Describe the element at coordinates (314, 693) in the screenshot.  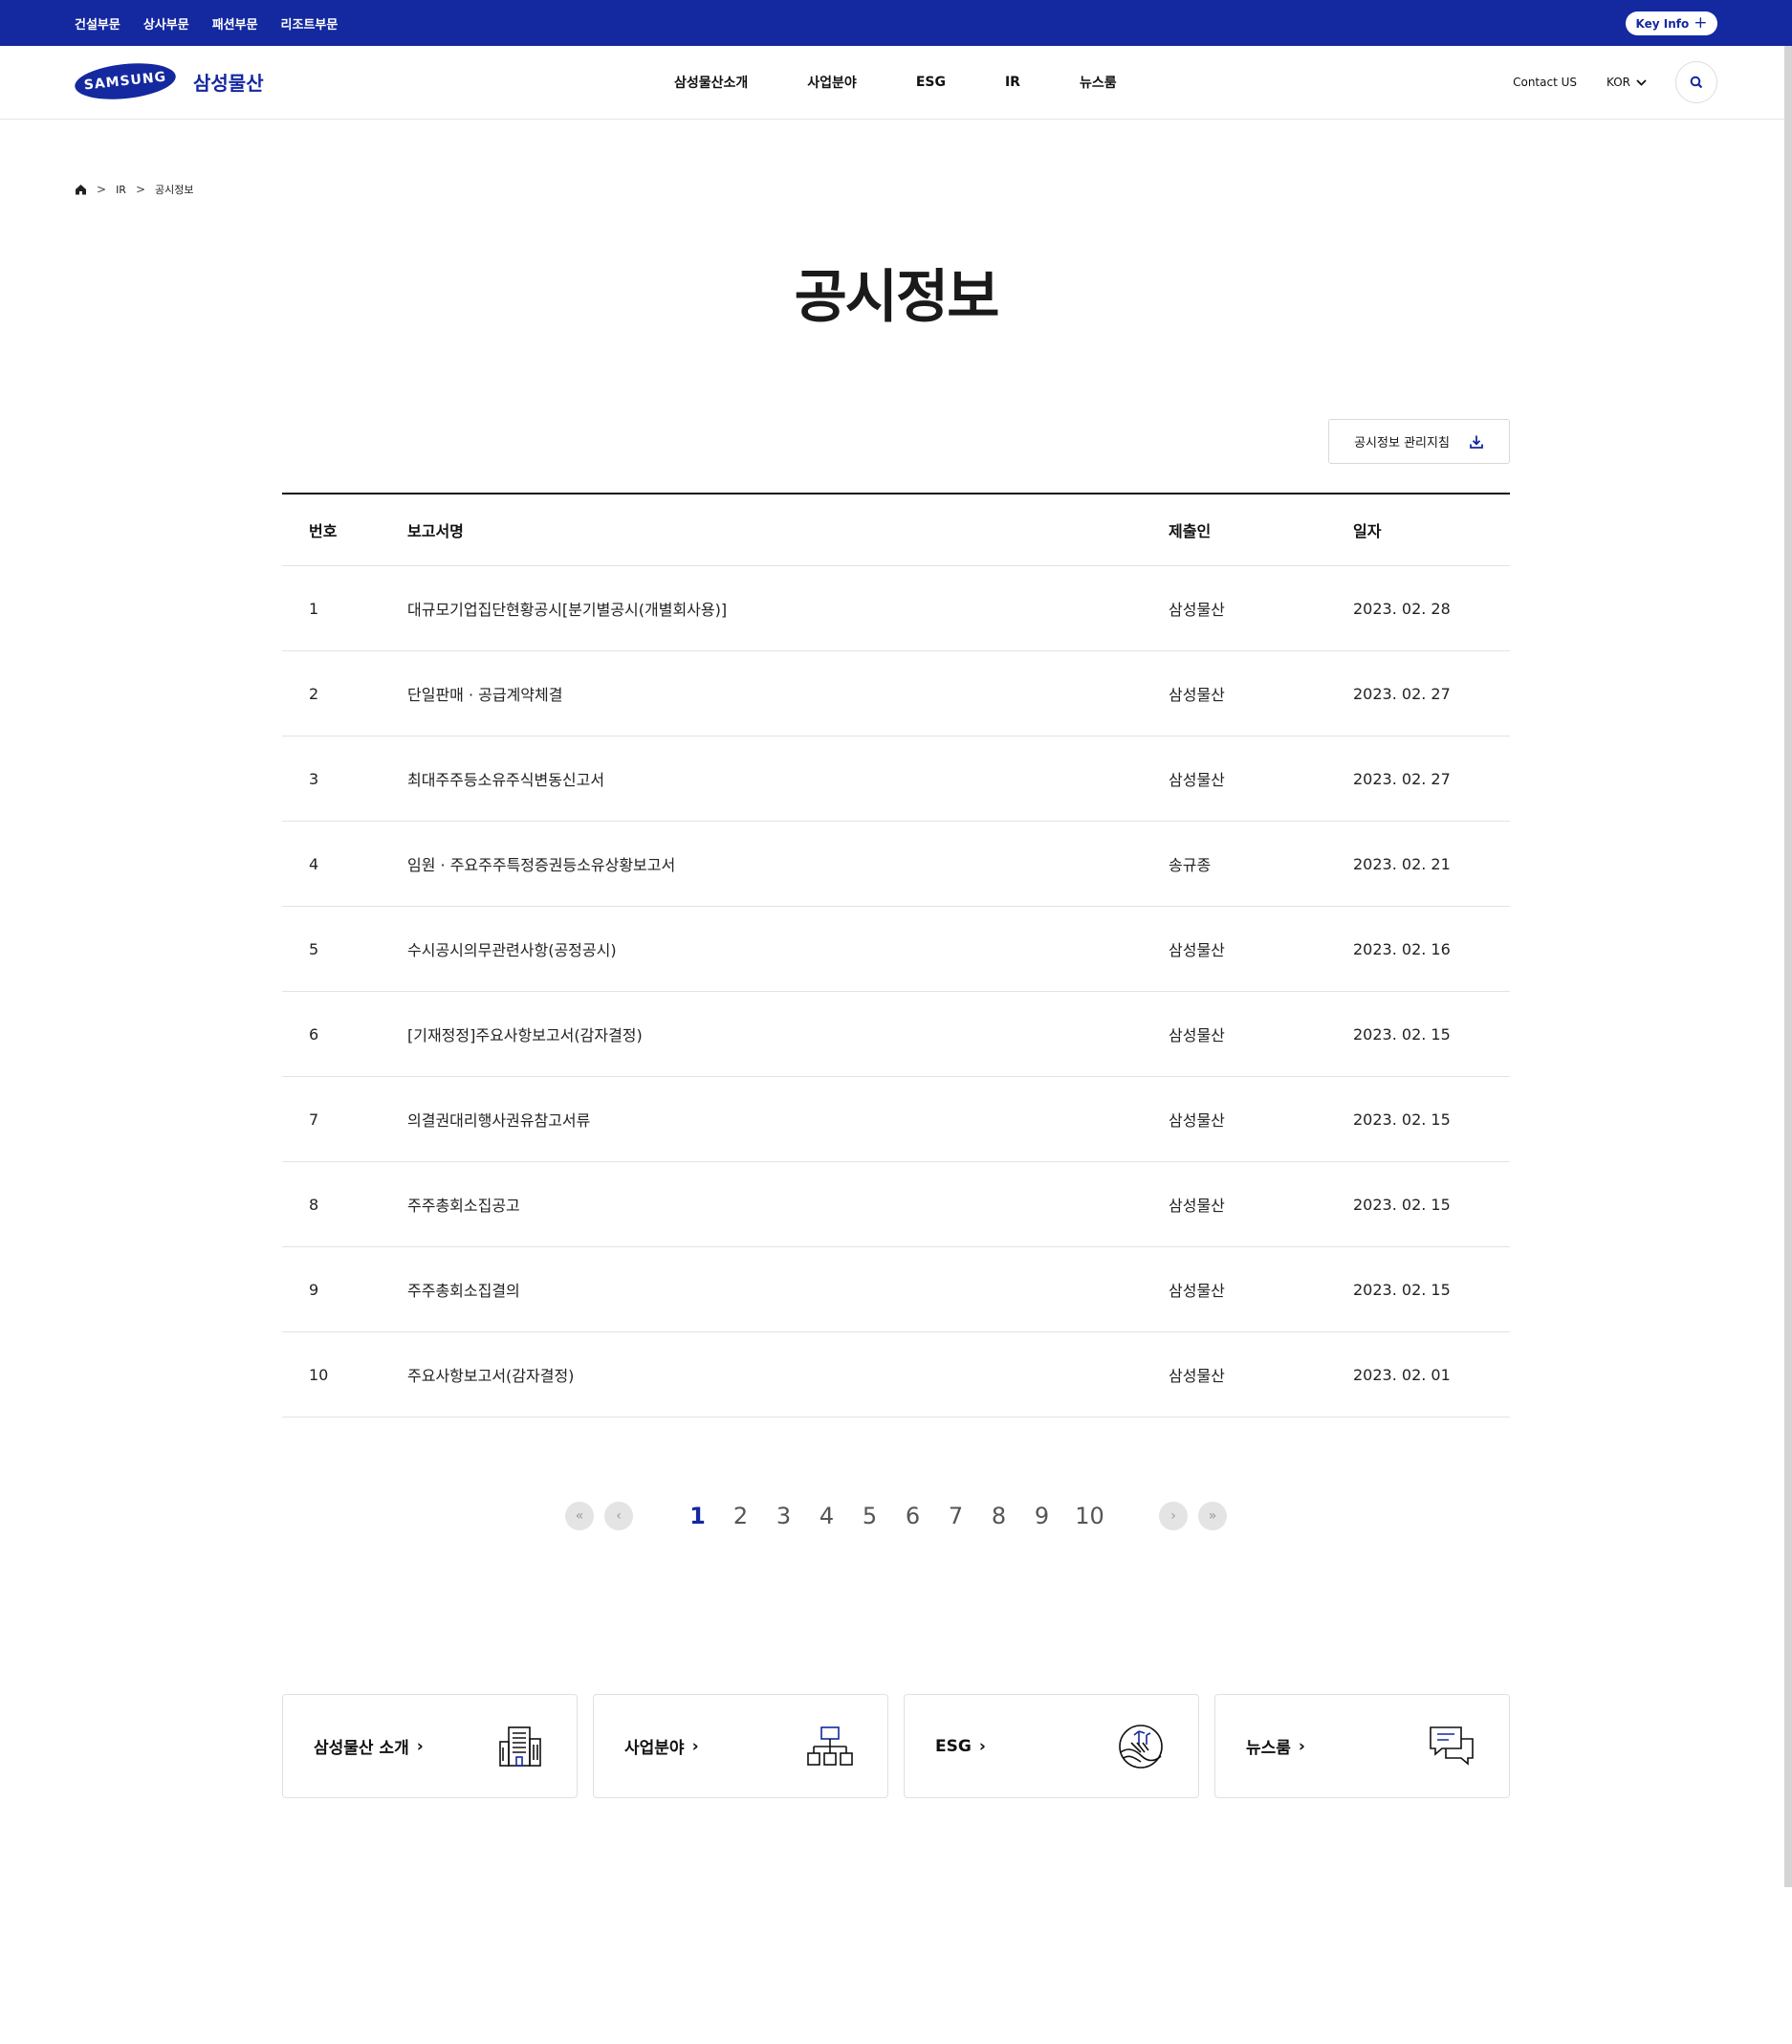
I see `row-number: 2` at that location.